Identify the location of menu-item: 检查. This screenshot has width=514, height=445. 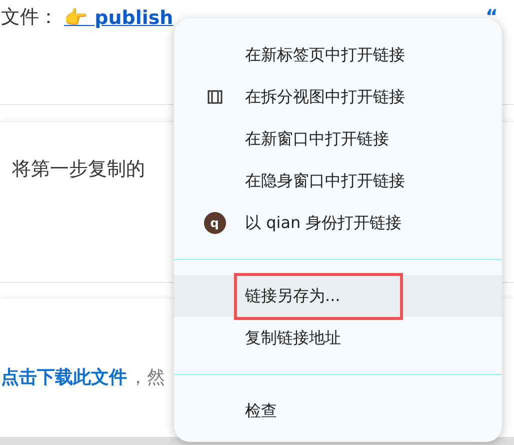
(338, 411).